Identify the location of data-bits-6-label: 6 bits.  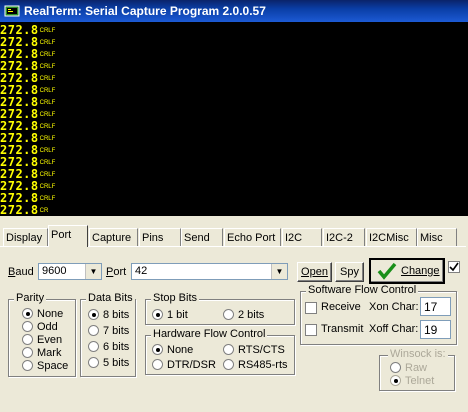
(116, 347).